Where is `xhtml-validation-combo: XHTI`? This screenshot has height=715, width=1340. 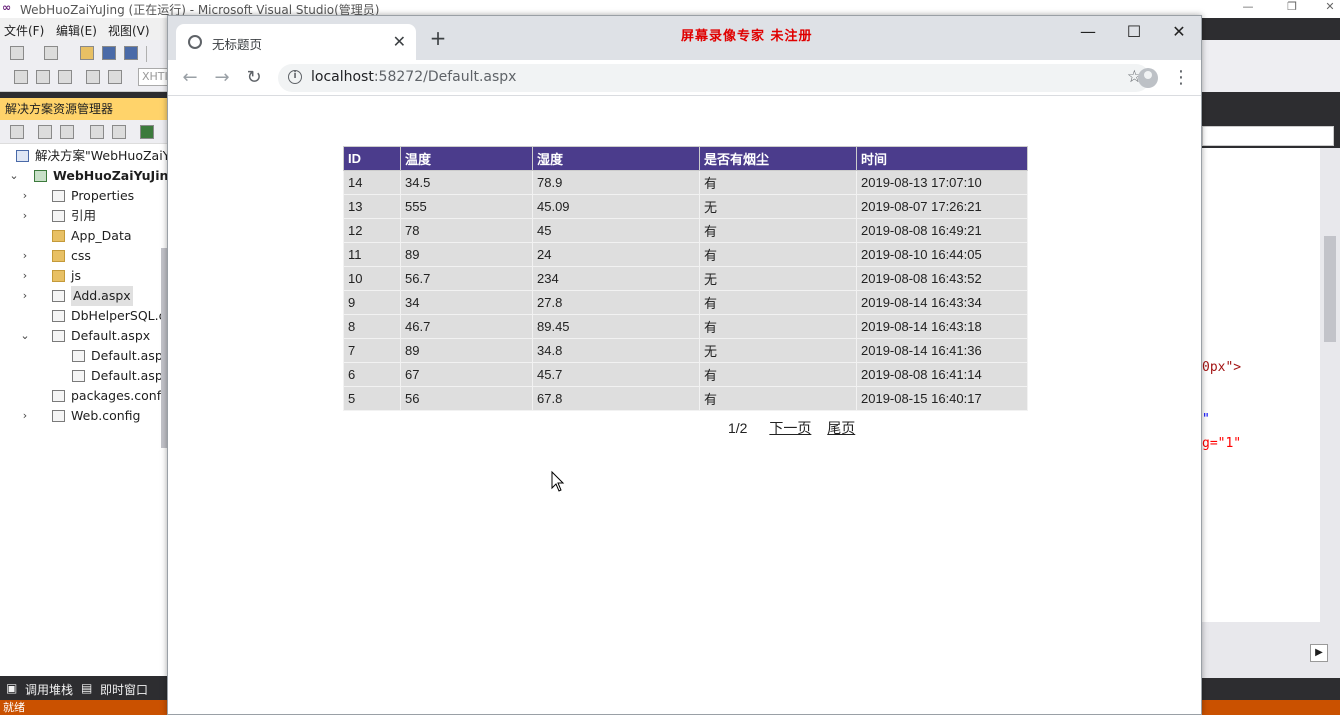 xhtml-validation-combo: XHTI is located at coordinates (153, 77).